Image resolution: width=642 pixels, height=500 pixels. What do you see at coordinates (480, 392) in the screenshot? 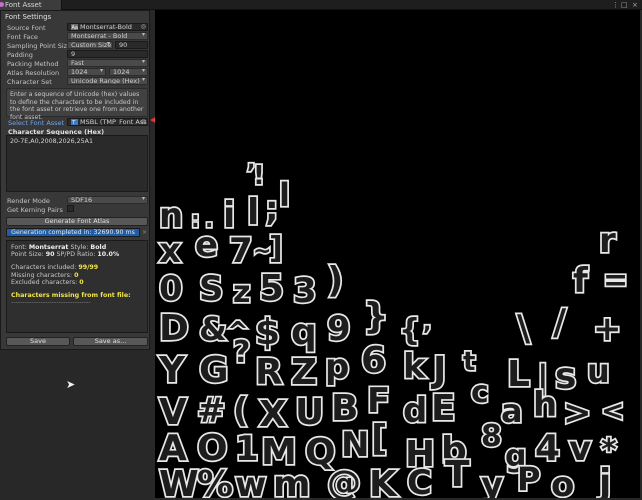
I see `atlas-glyph: c` at bounding box center [480, 392].